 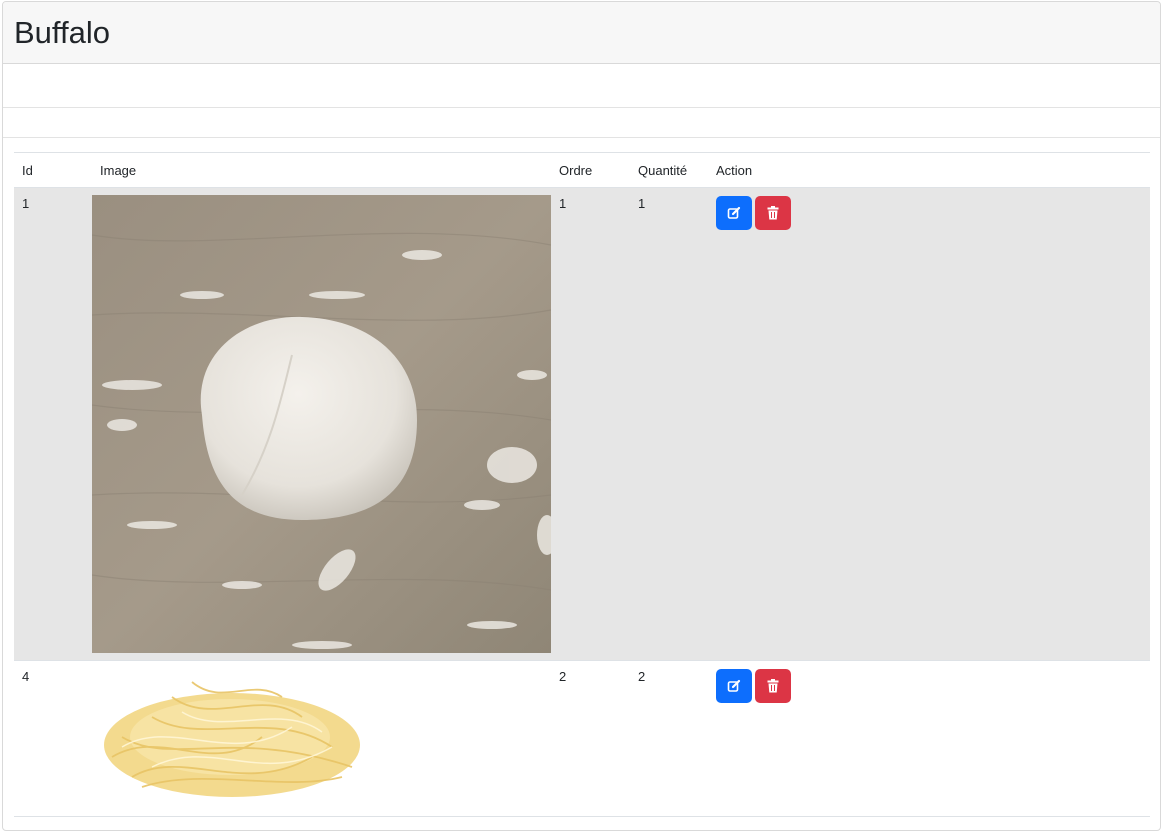 I want to click on page-title: Buffalo, so click(x=62, y=32).